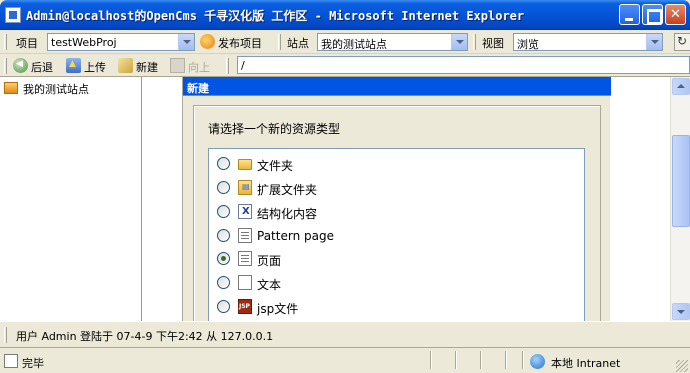 The width and height of the screenshot is (690, 373). I want to click on explorer-toolbar: 后退 上传 新建 向上 /, so click(345, 65).